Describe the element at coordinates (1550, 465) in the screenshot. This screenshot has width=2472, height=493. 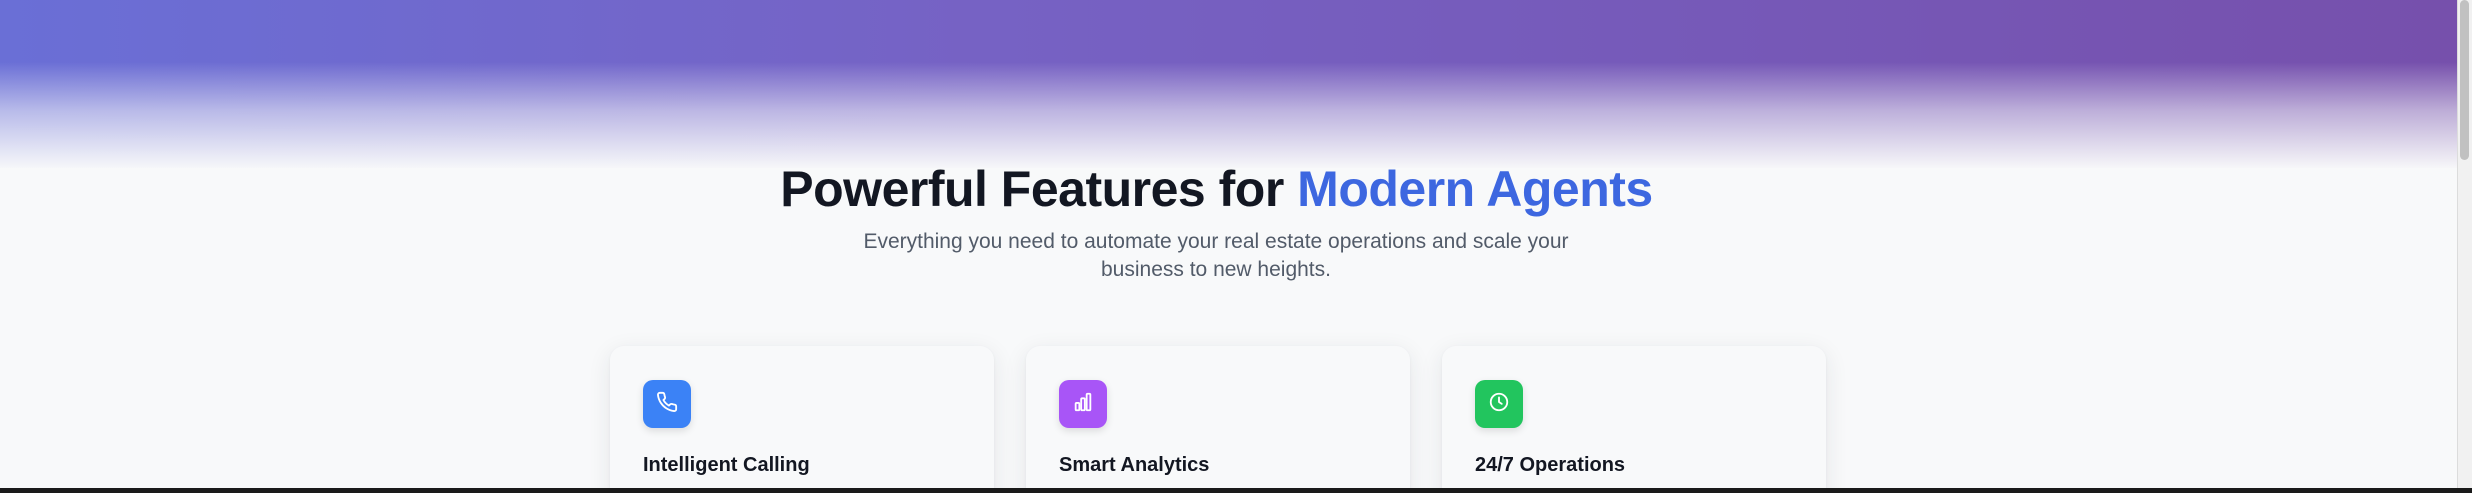
I see `feature-title: 24/7 Operations` at that location.